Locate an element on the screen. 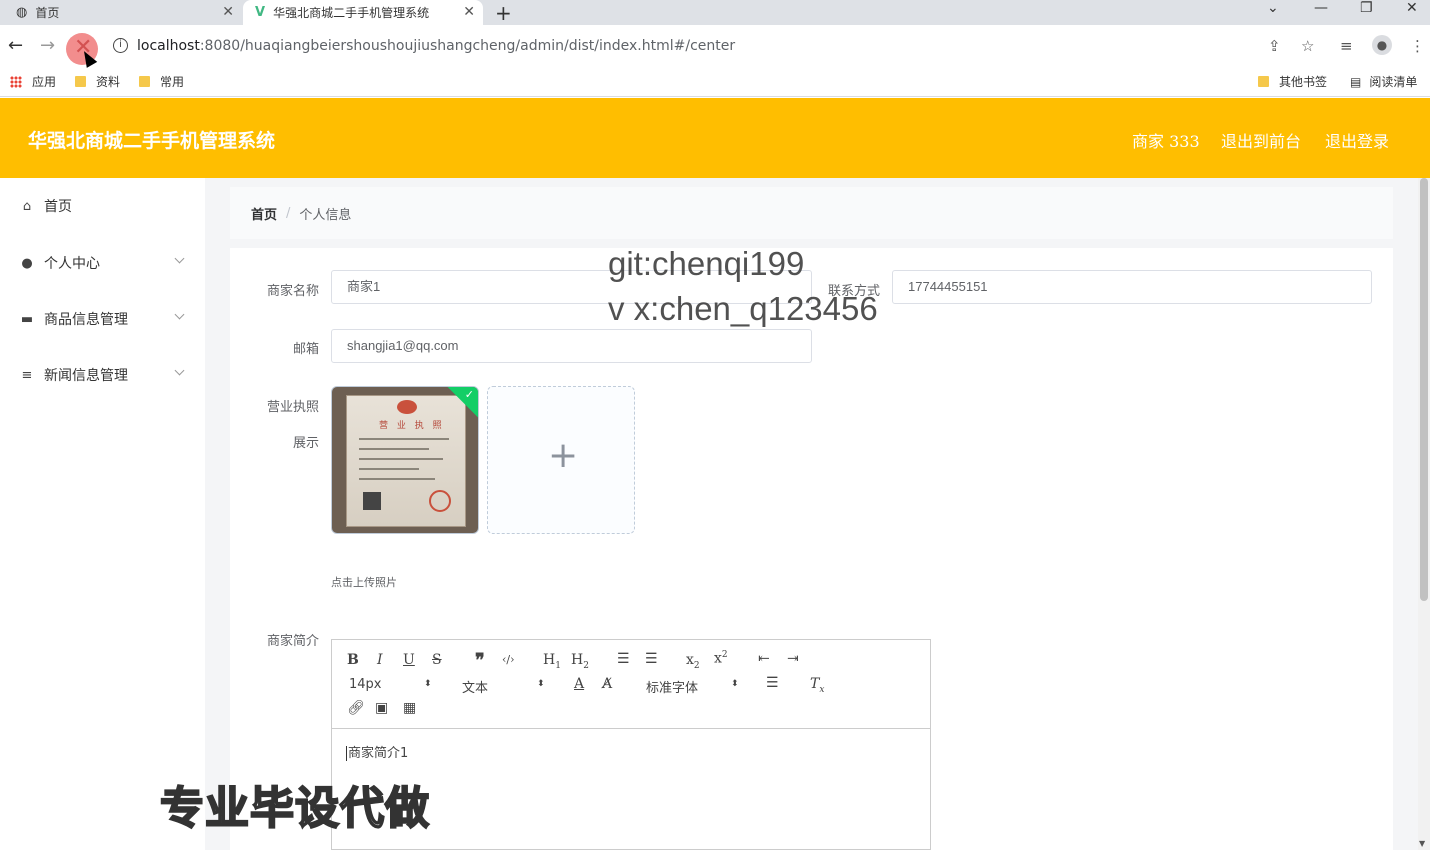  link-button: 🔗︎ is located at coordinates (356, 708).